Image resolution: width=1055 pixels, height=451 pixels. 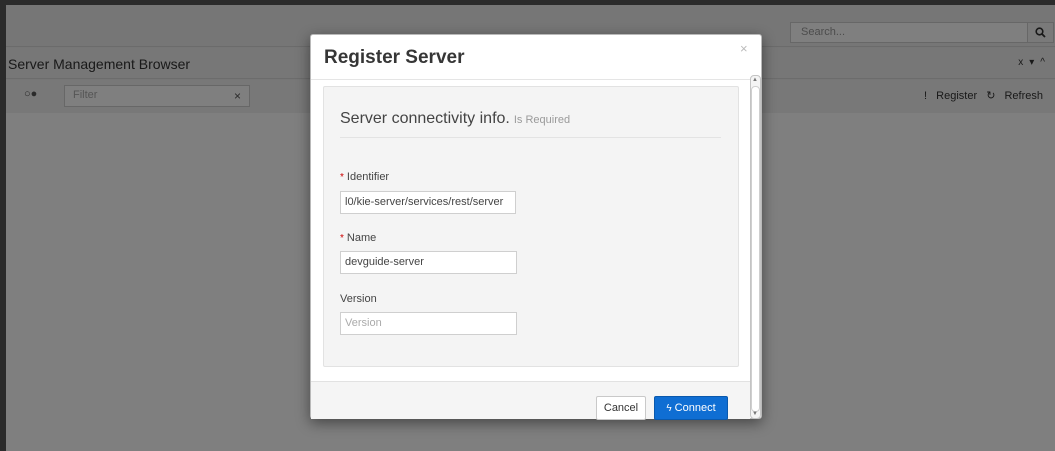 I want to click on name-field: devguide-server, so click(x=428, y=262).